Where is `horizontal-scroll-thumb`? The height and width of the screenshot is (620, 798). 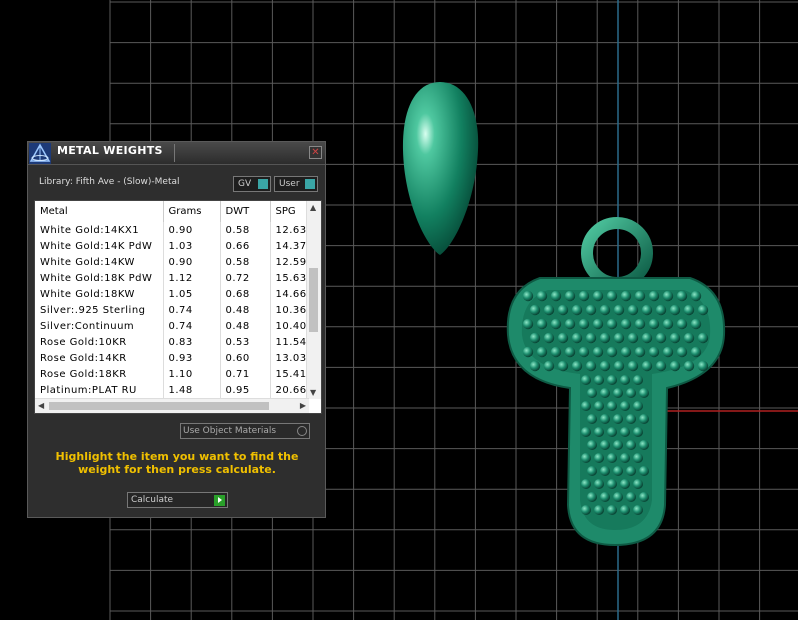 horizontal-scroll-thumb is located at coordinates (159, 406).